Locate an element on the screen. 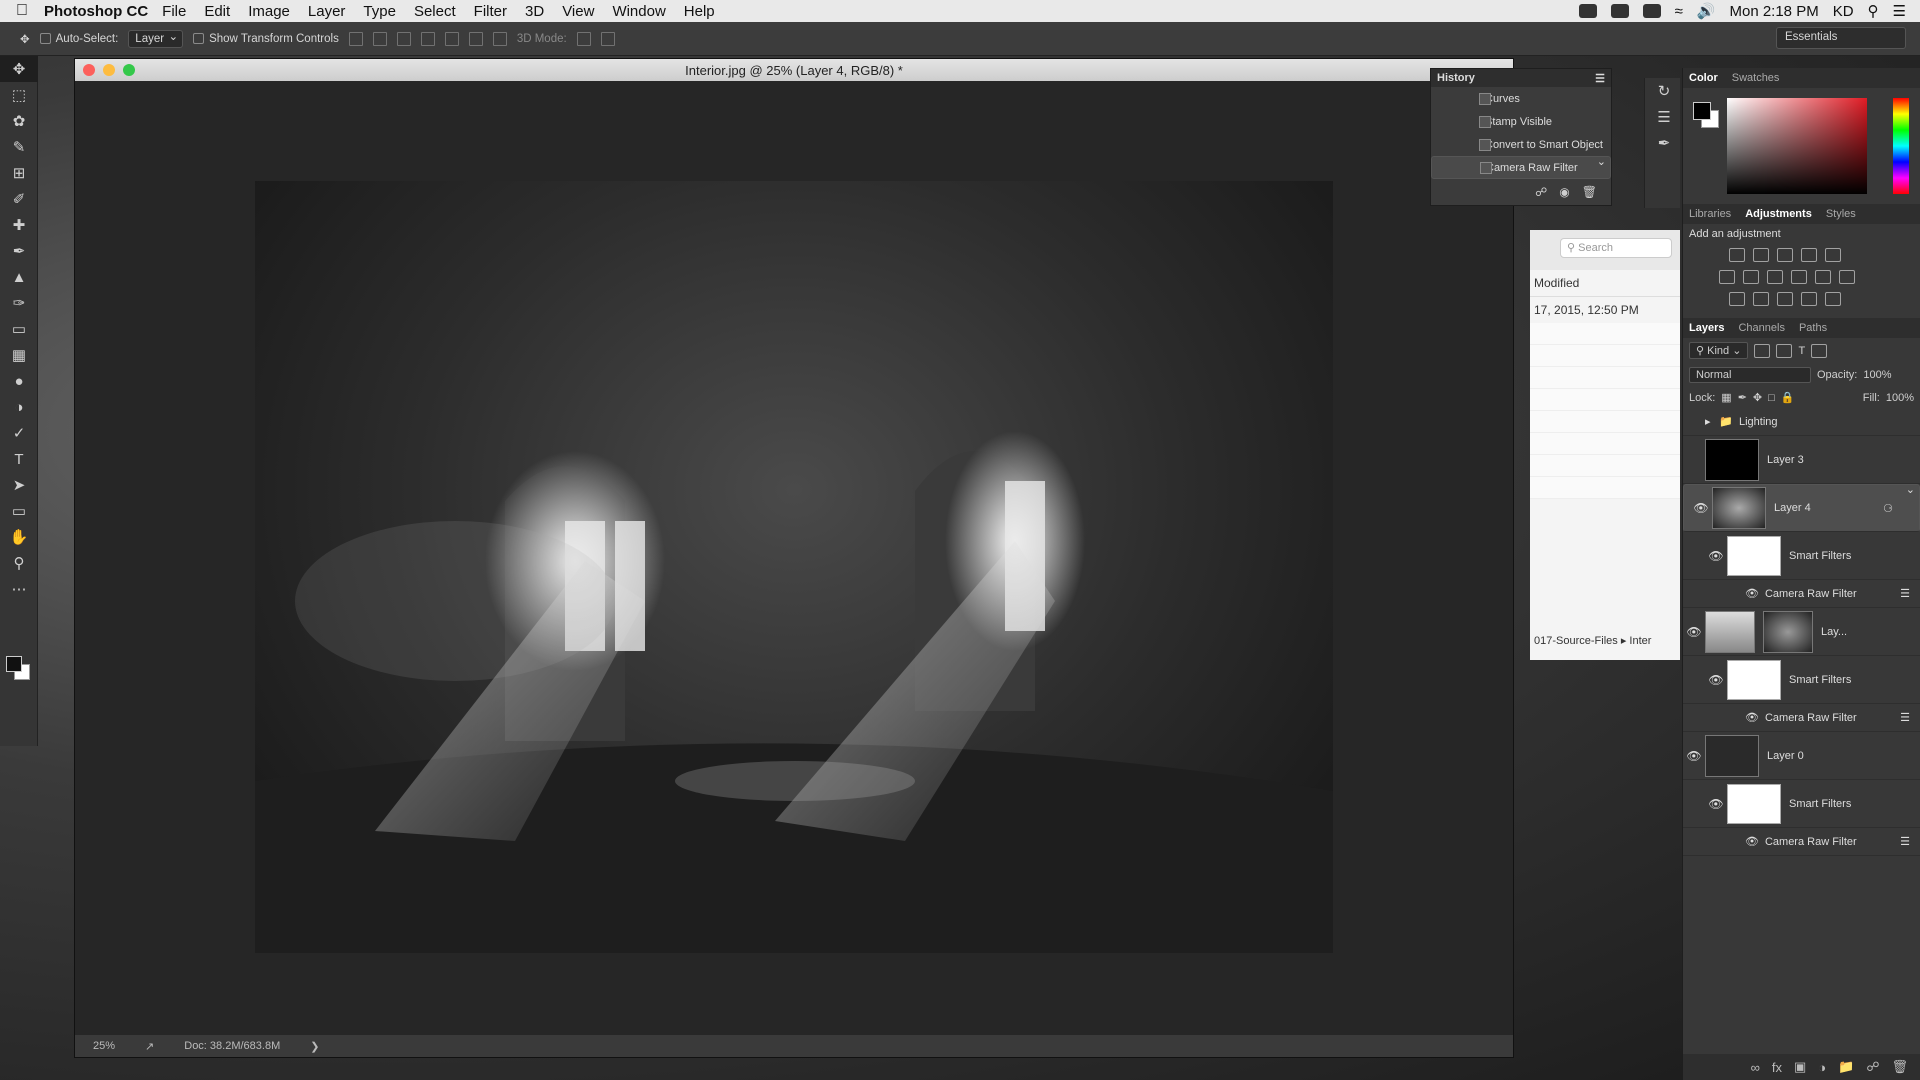 The width and height of the screenshot is (1920, 1080). user-name: KD is located at coordinates (1843, 11).